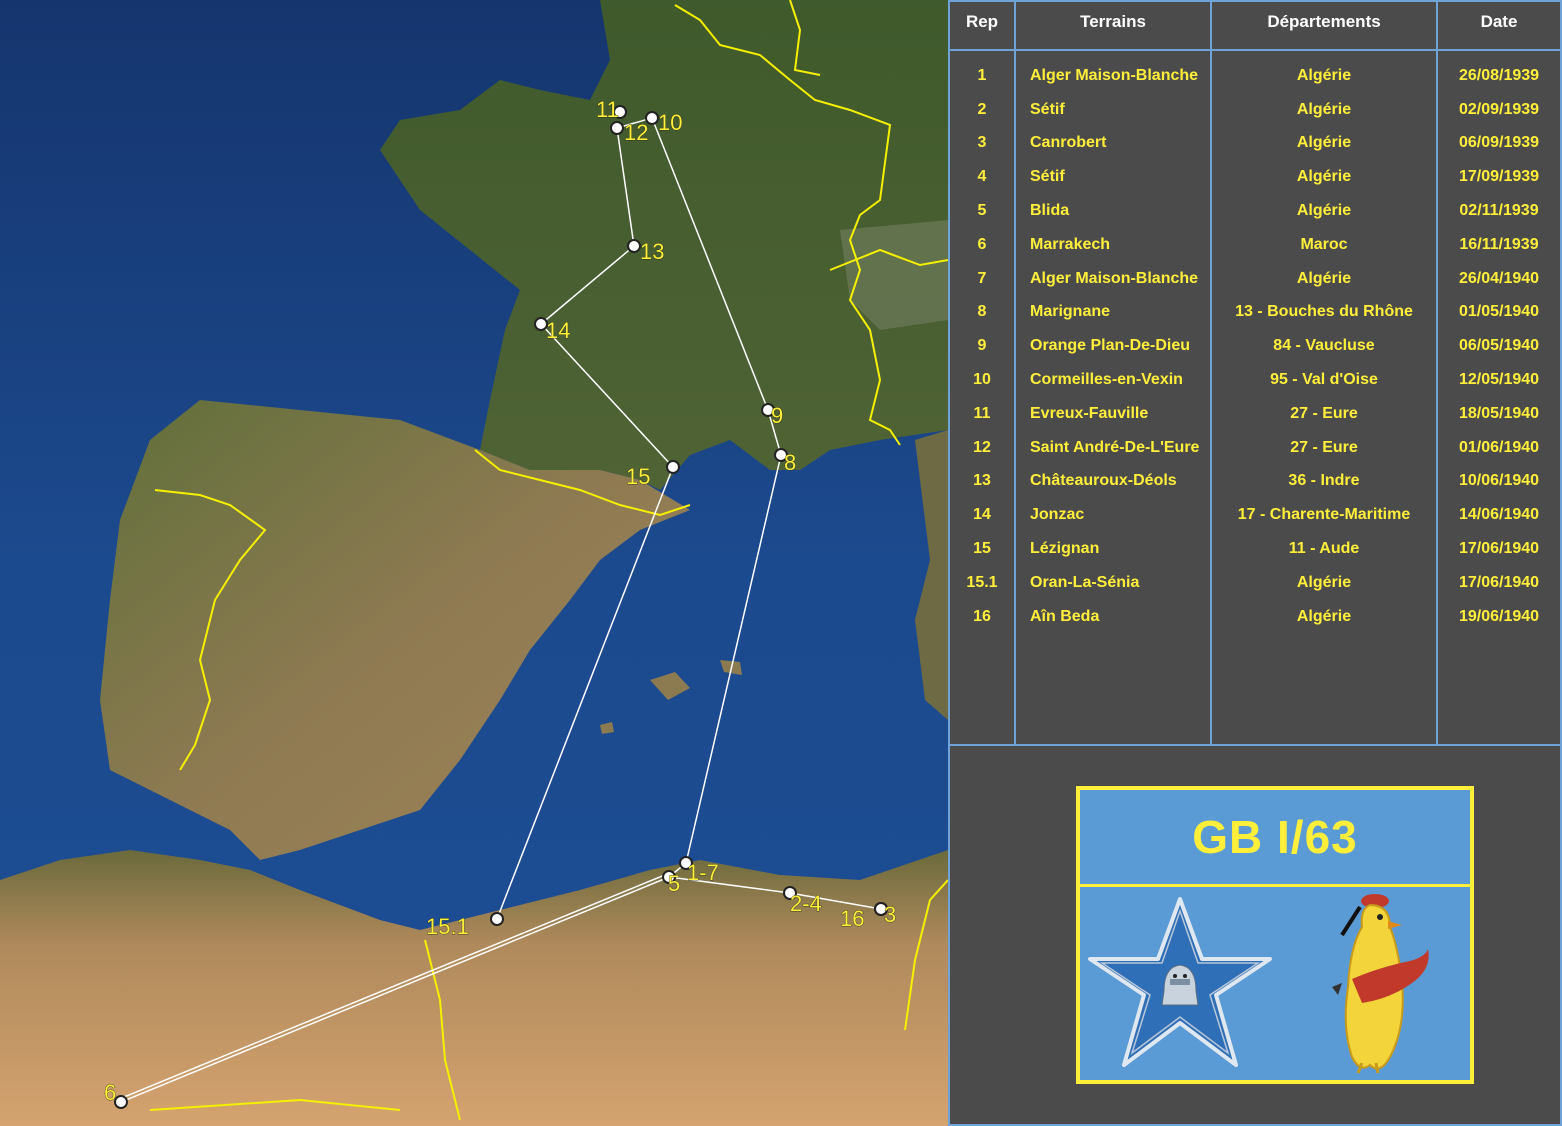 This screenshot has width=1562, height=1126. I want to click on cell-departement: 17 - Charente-Maritime, so click(1324, 515).